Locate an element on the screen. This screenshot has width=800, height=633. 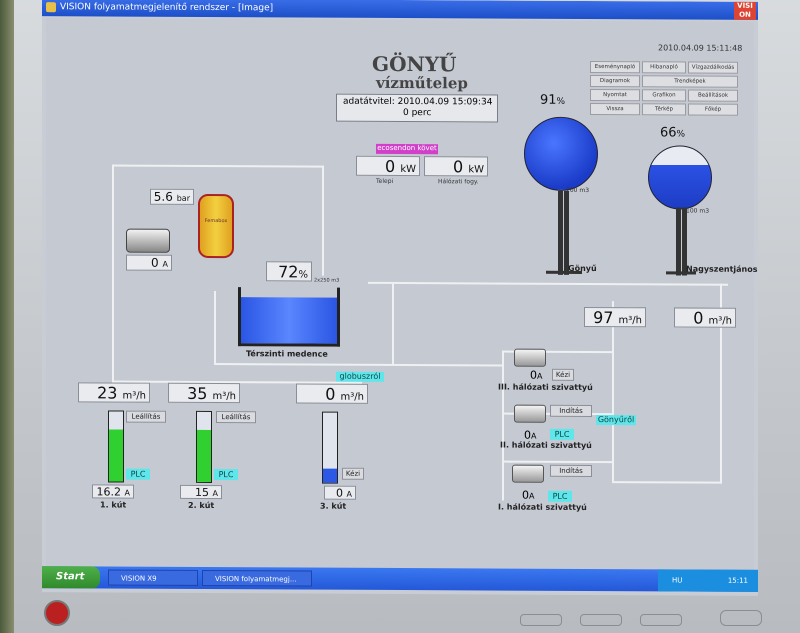
nav-trendkepek: Trendképek is located at coordinates (690, 81).